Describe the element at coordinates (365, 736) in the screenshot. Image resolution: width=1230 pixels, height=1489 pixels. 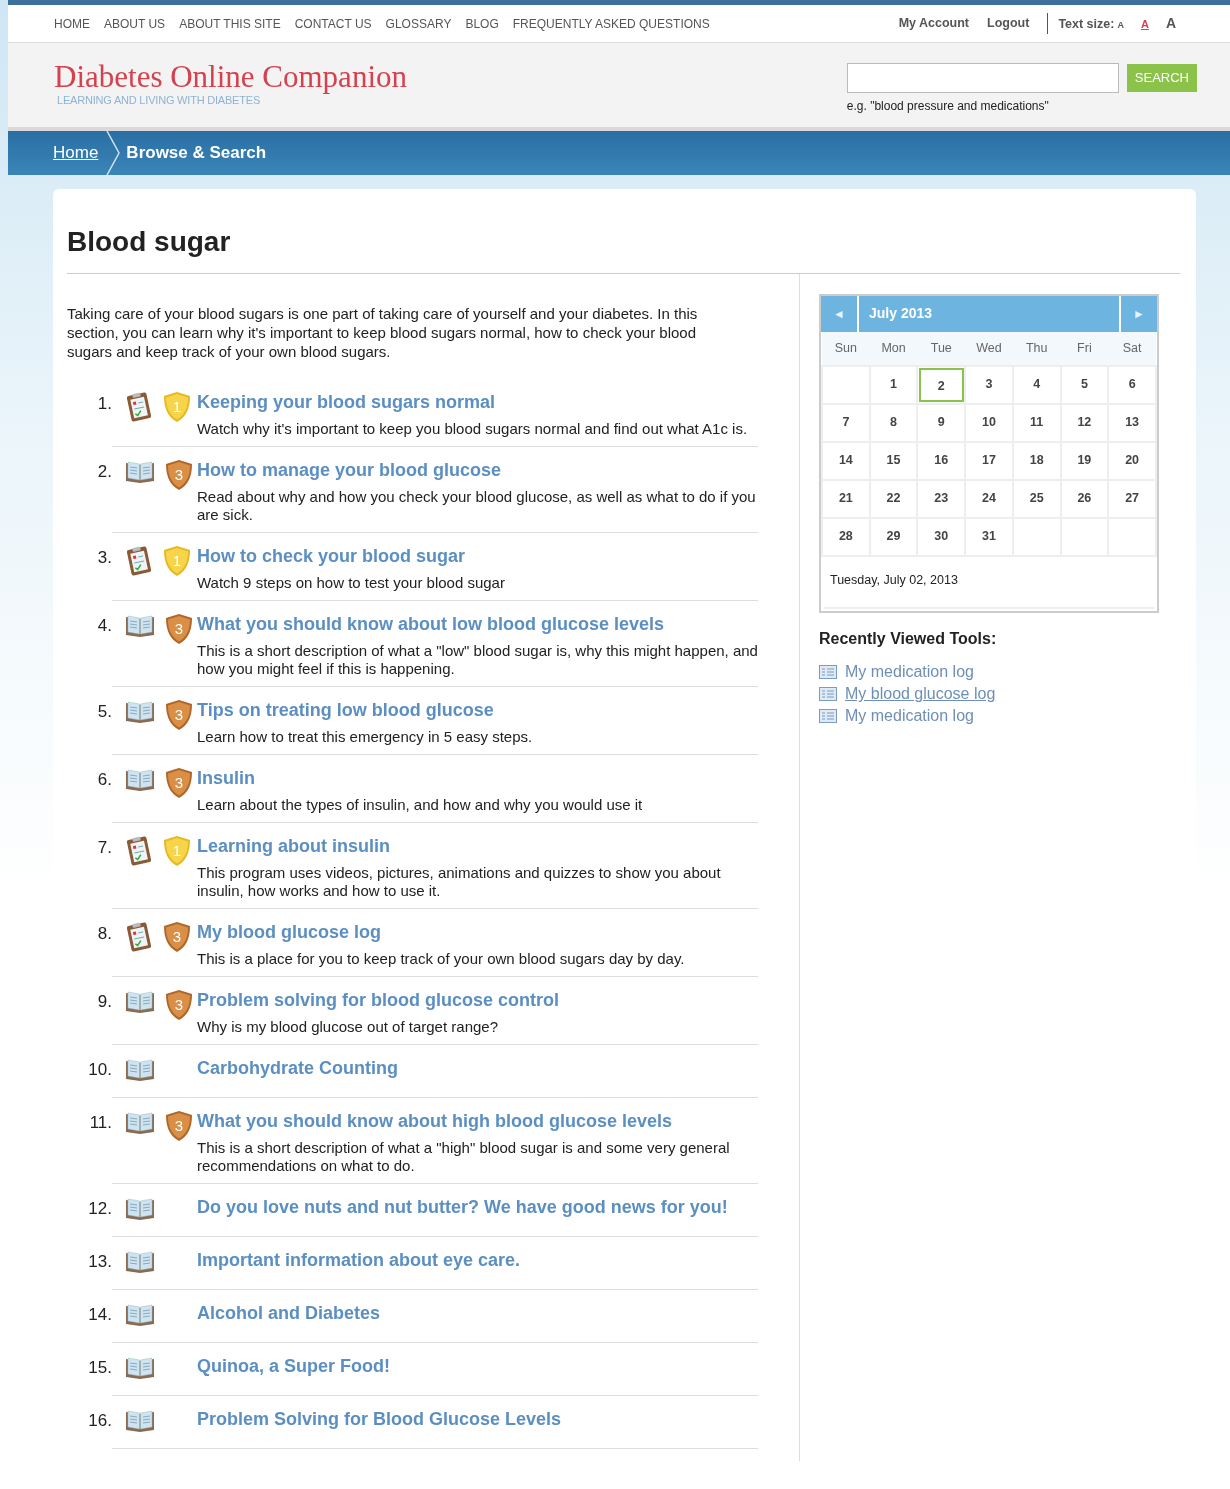
I see `item-description: Learn how to treat this emergency in 5 easy steps.` at that location.